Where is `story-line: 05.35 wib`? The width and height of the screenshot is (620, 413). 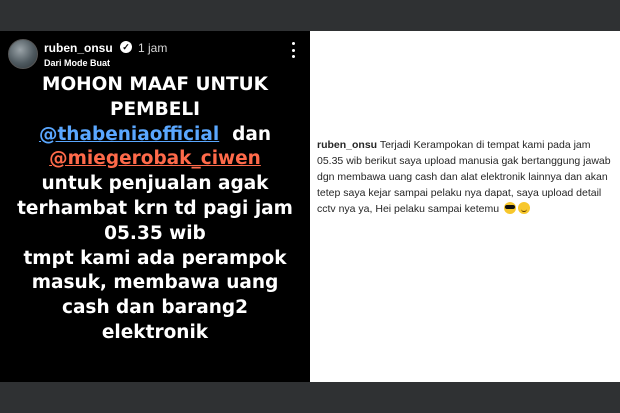
story-line: 05.35 wib is located at coordinates (155, 233).